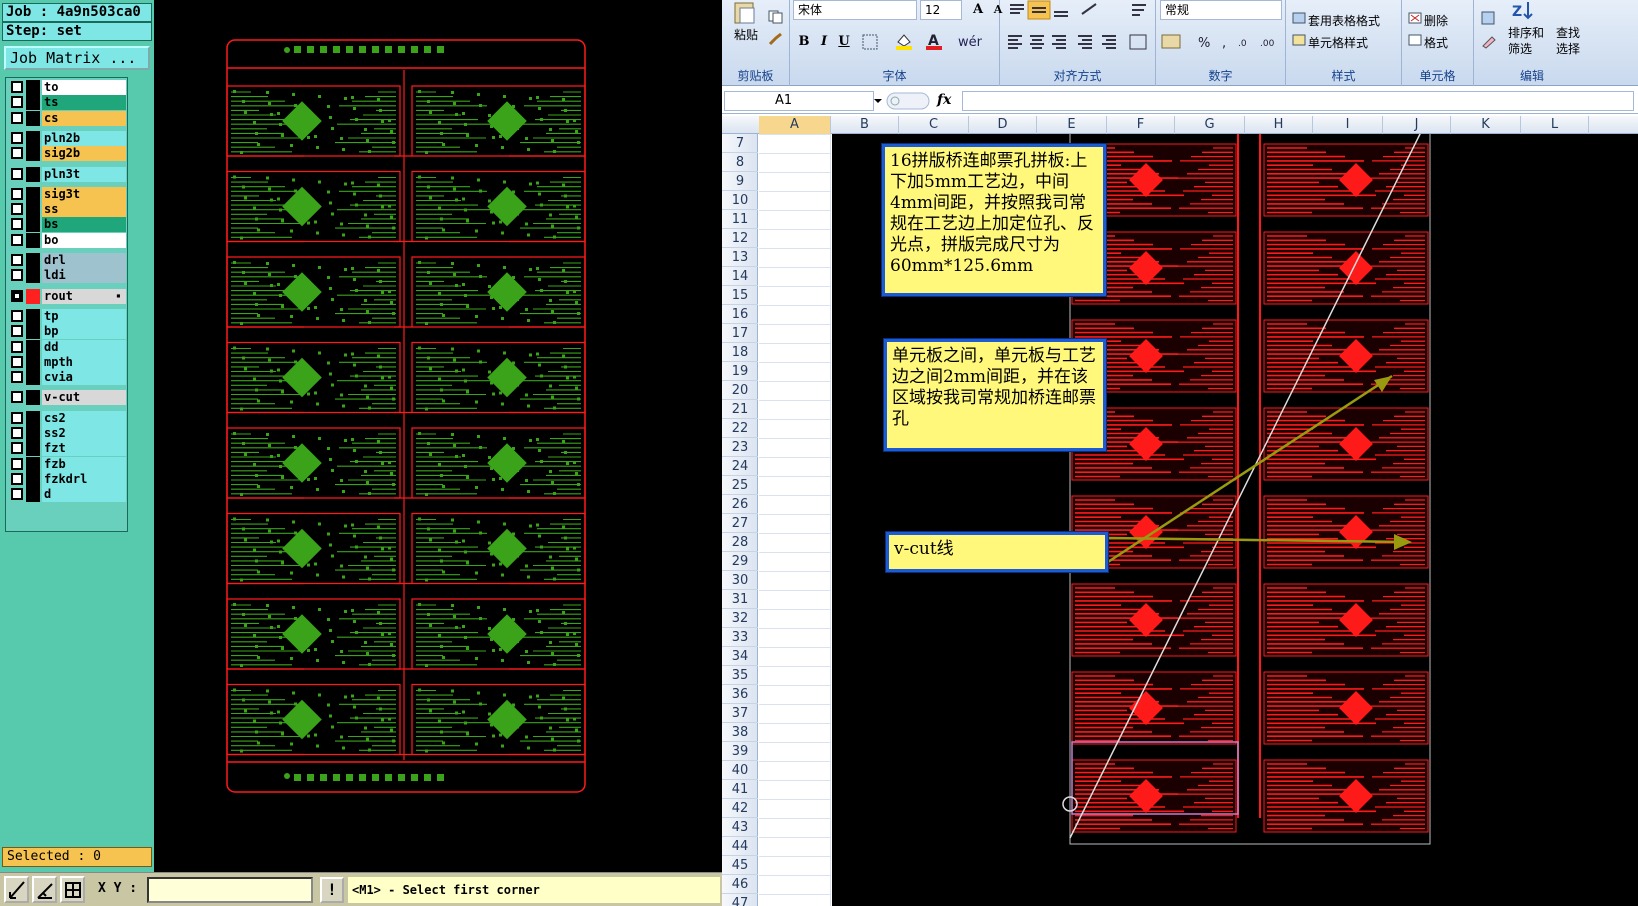  I want to click on measure-tool-button, so click(44, 889).